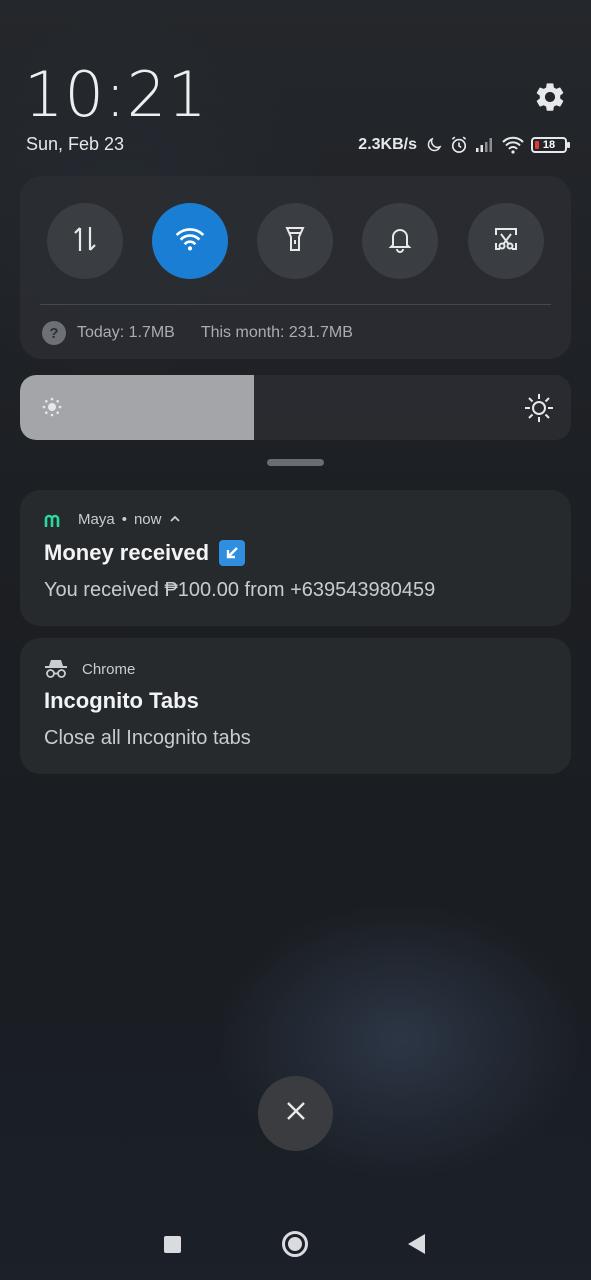  I want to click on alarm-icon, so click(459, 145).